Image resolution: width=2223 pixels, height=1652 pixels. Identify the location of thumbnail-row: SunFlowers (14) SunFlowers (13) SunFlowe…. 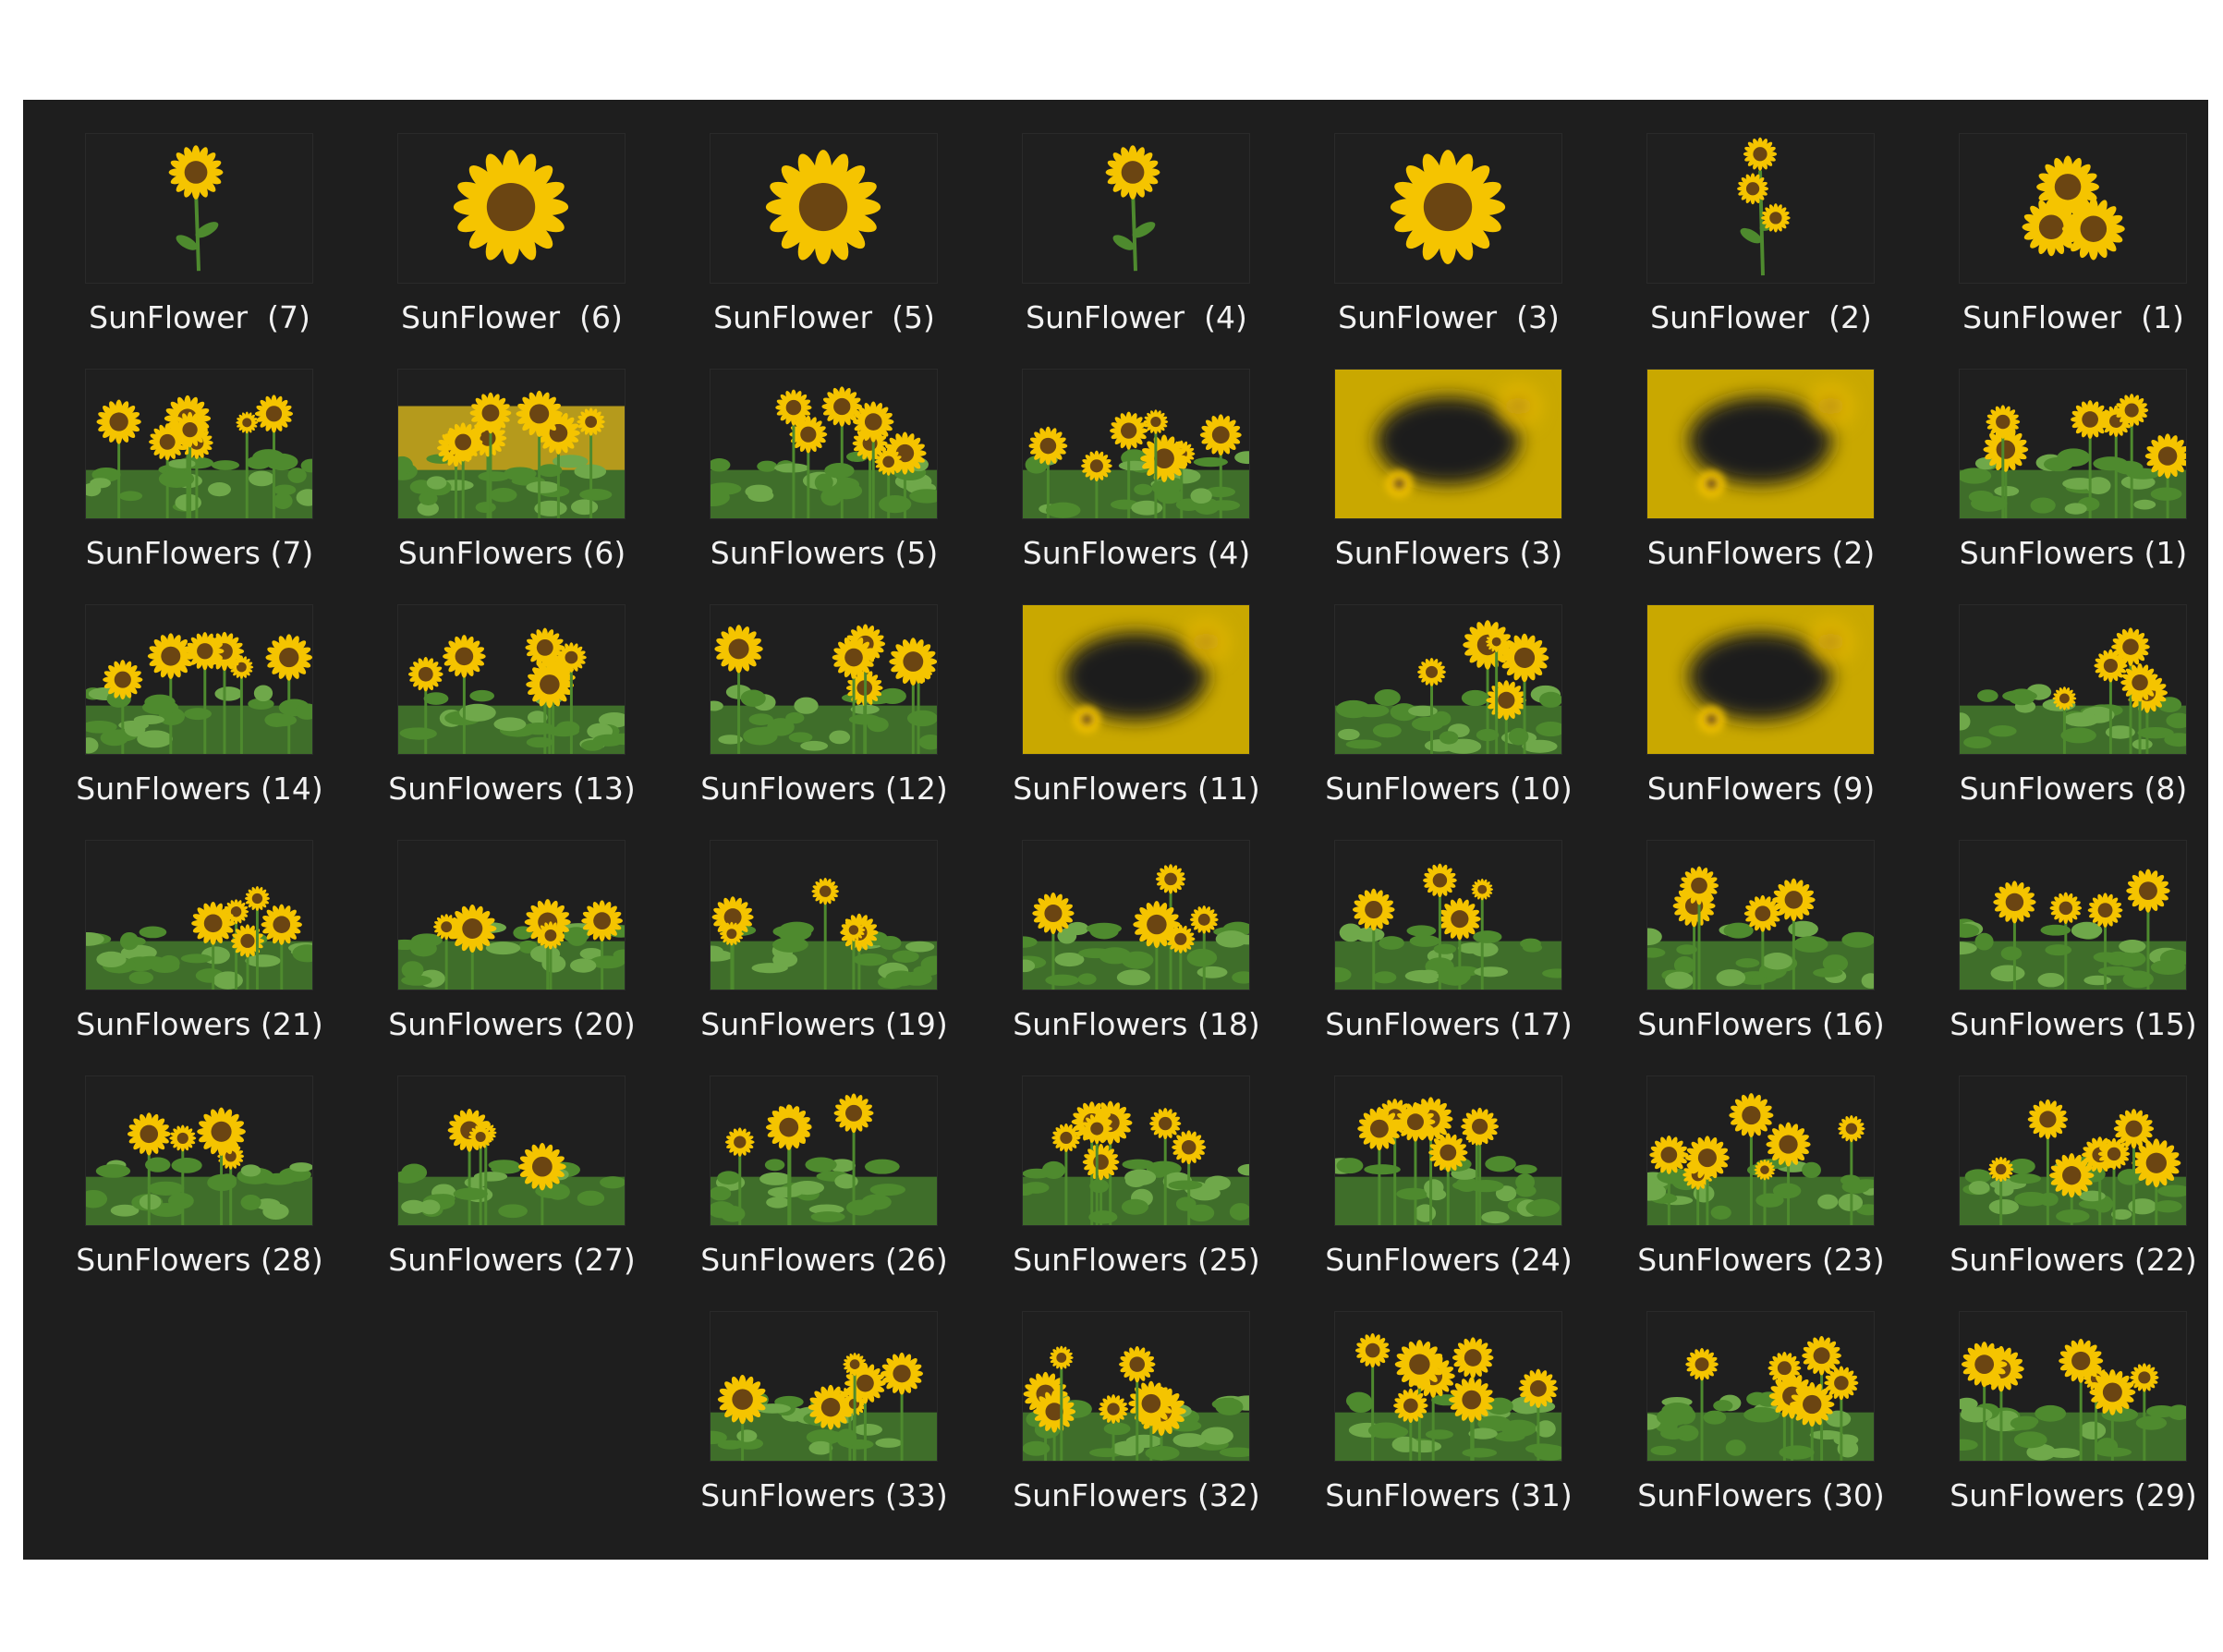
(1124, 722).